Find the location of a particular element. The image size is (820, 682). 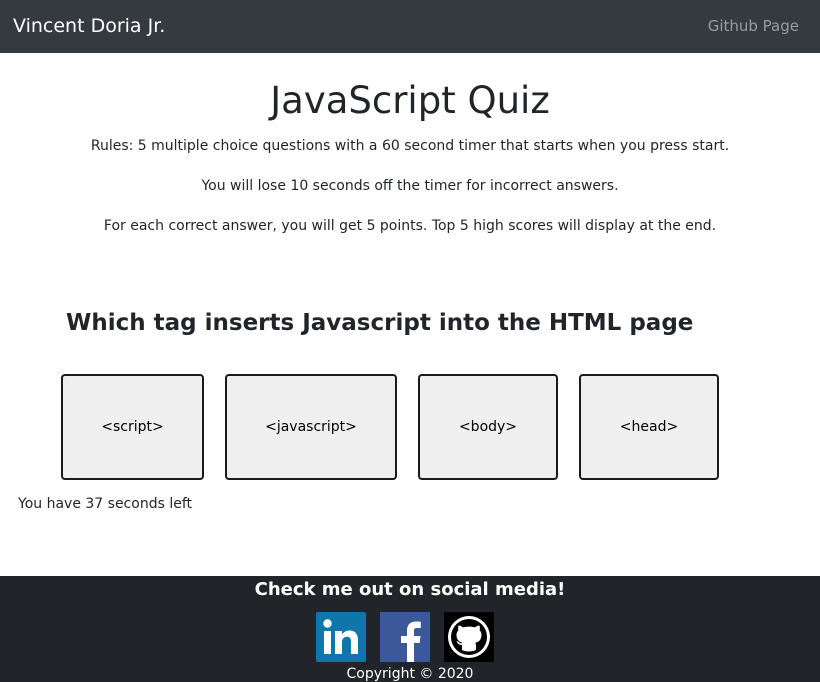

answer-button-script: <script> is located at coordinates (132, 427).